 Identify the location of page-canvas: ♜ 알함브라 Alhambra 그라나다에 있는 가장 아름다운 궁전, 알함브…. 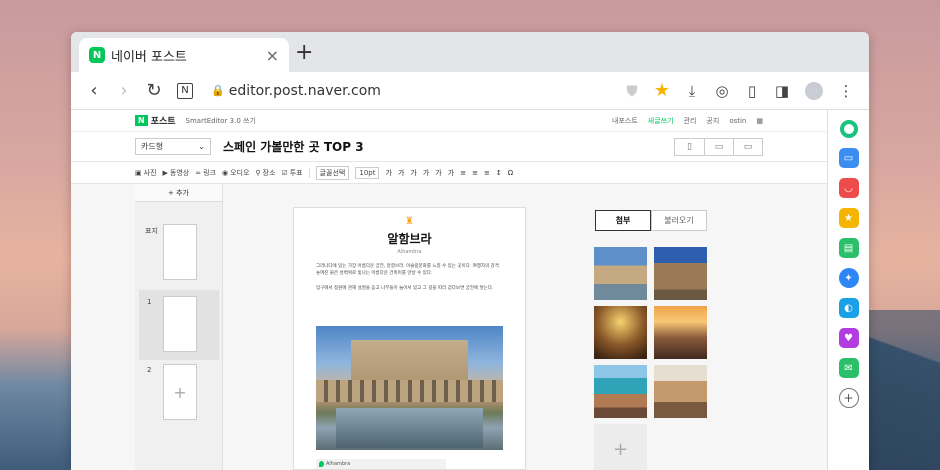
(409, 338).